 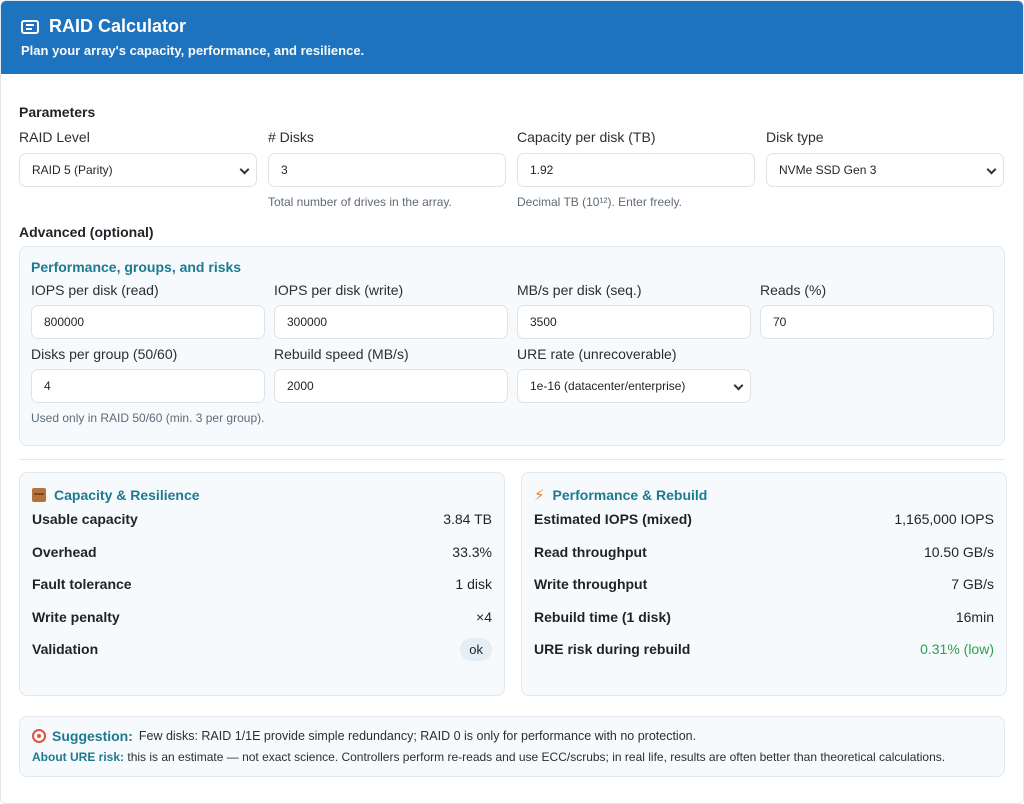 I want to click on section-divider, so click(x=512, y=459).